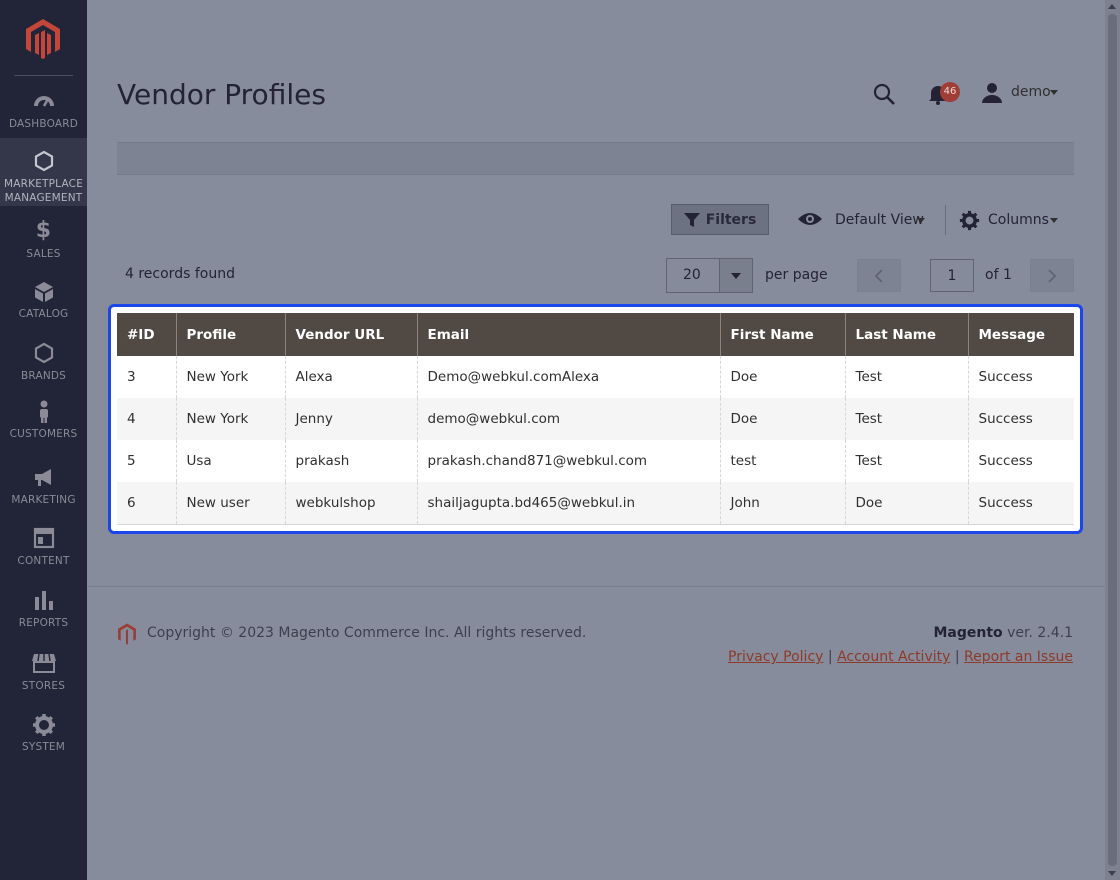 This screenshot has height=880, width=1120. I want to click on cell-email: prakash.chand871@webkul.com, so click(568, 461).